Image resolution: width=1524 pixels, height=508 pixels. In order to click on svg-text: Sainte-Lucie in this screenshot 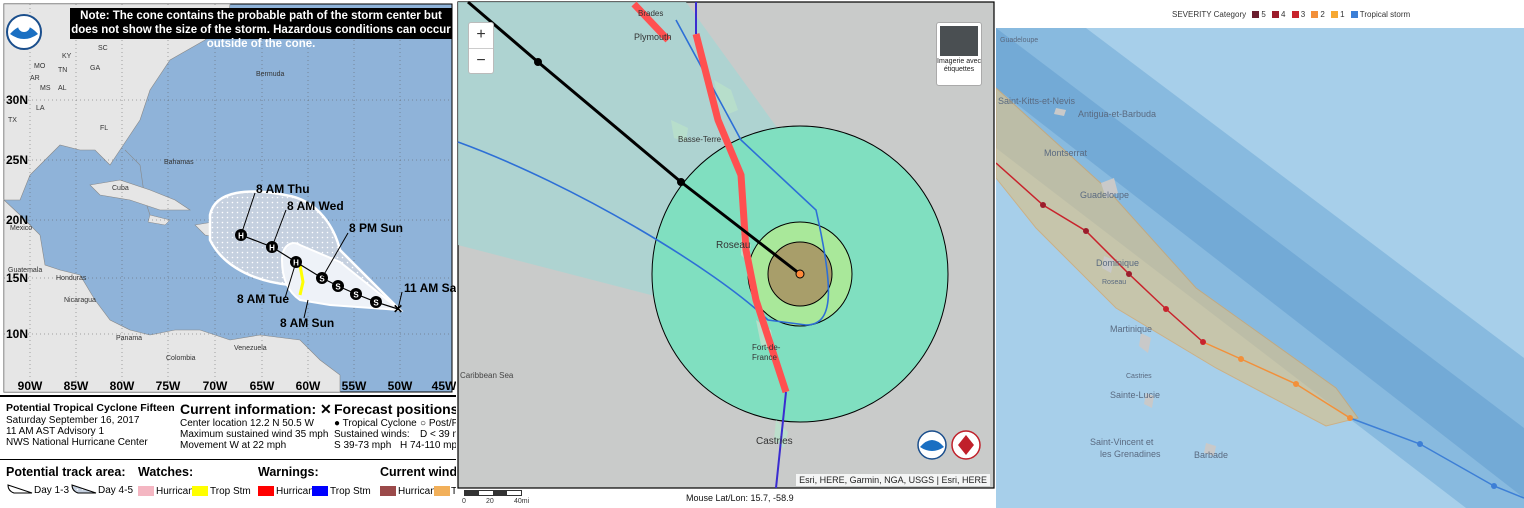, I will do `click(1135, 395)`.